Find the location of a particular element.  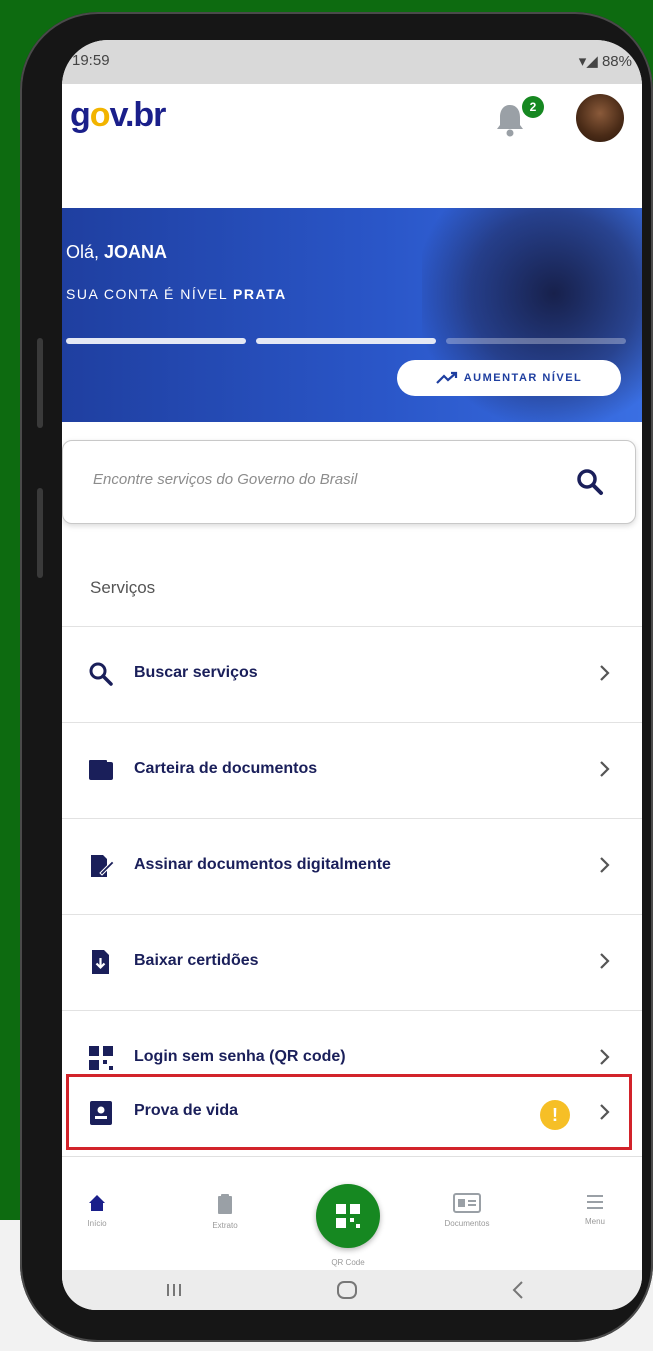

service-label: Login sem senha (QR code) is located at coordinates (240, 1056).